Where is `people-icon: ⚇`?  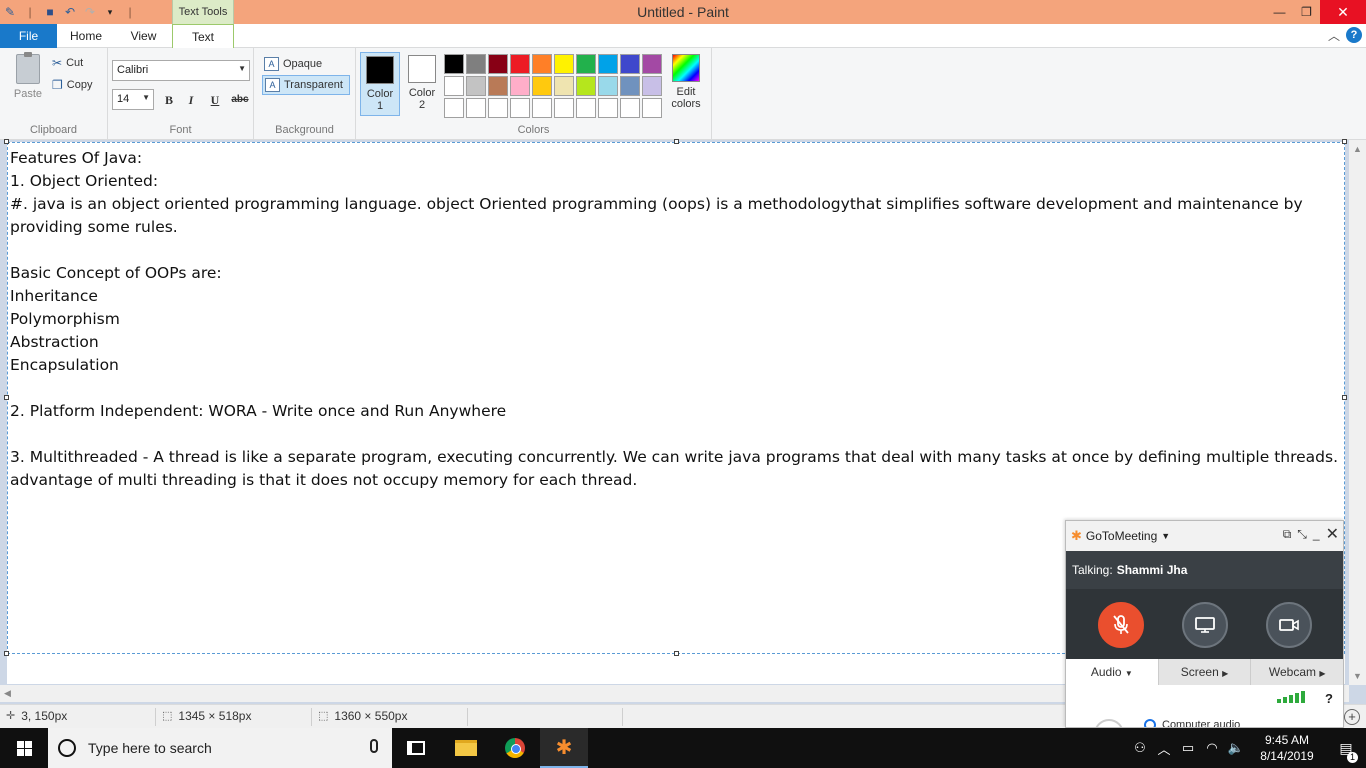
people-icon: ⚇ is located at coordinates (1140, 748).